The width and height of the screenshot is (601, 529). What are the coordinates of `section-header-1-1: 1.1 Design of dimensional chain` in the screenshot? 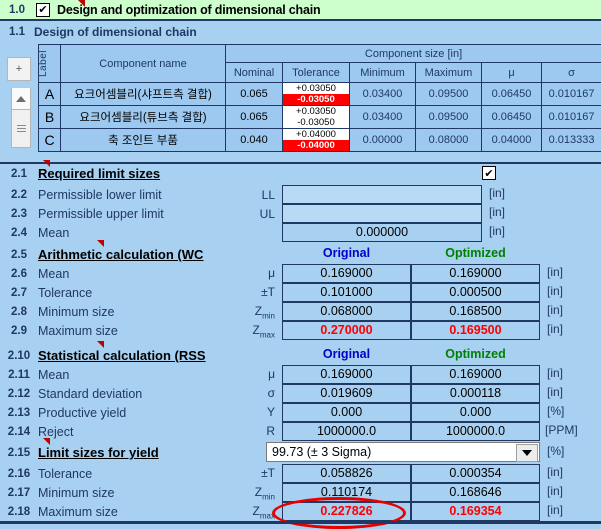 It's located at (300, 31).